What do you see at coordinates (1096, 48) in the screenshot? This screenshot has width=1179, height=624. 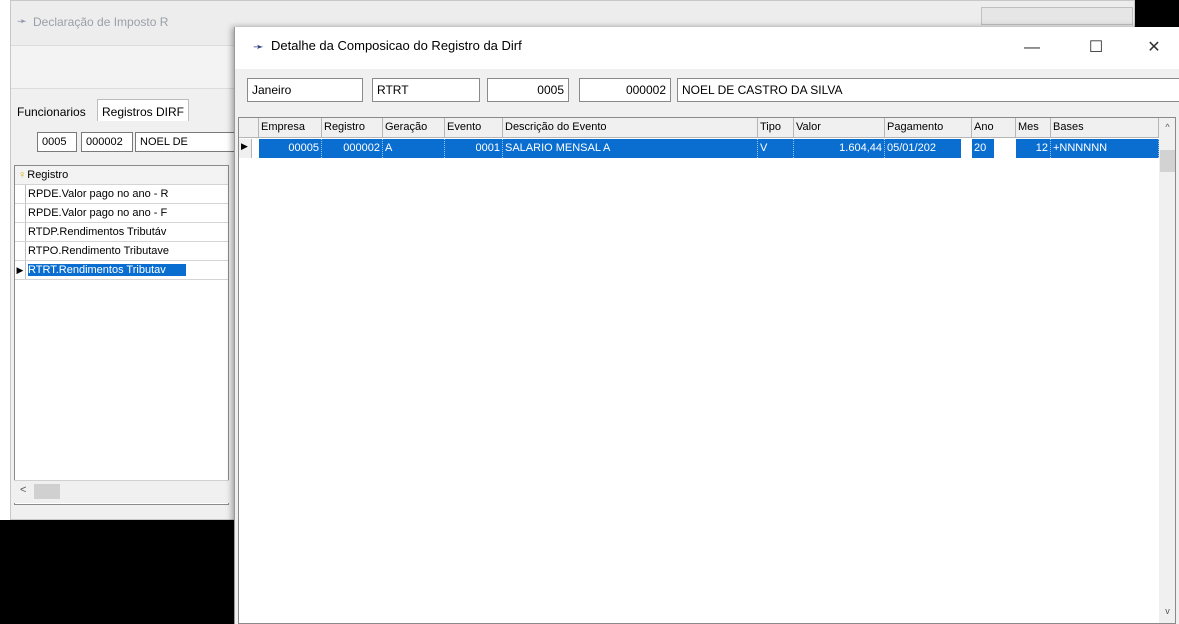 I see `maximize-button: ☐` at bounding box center [1096, 48].